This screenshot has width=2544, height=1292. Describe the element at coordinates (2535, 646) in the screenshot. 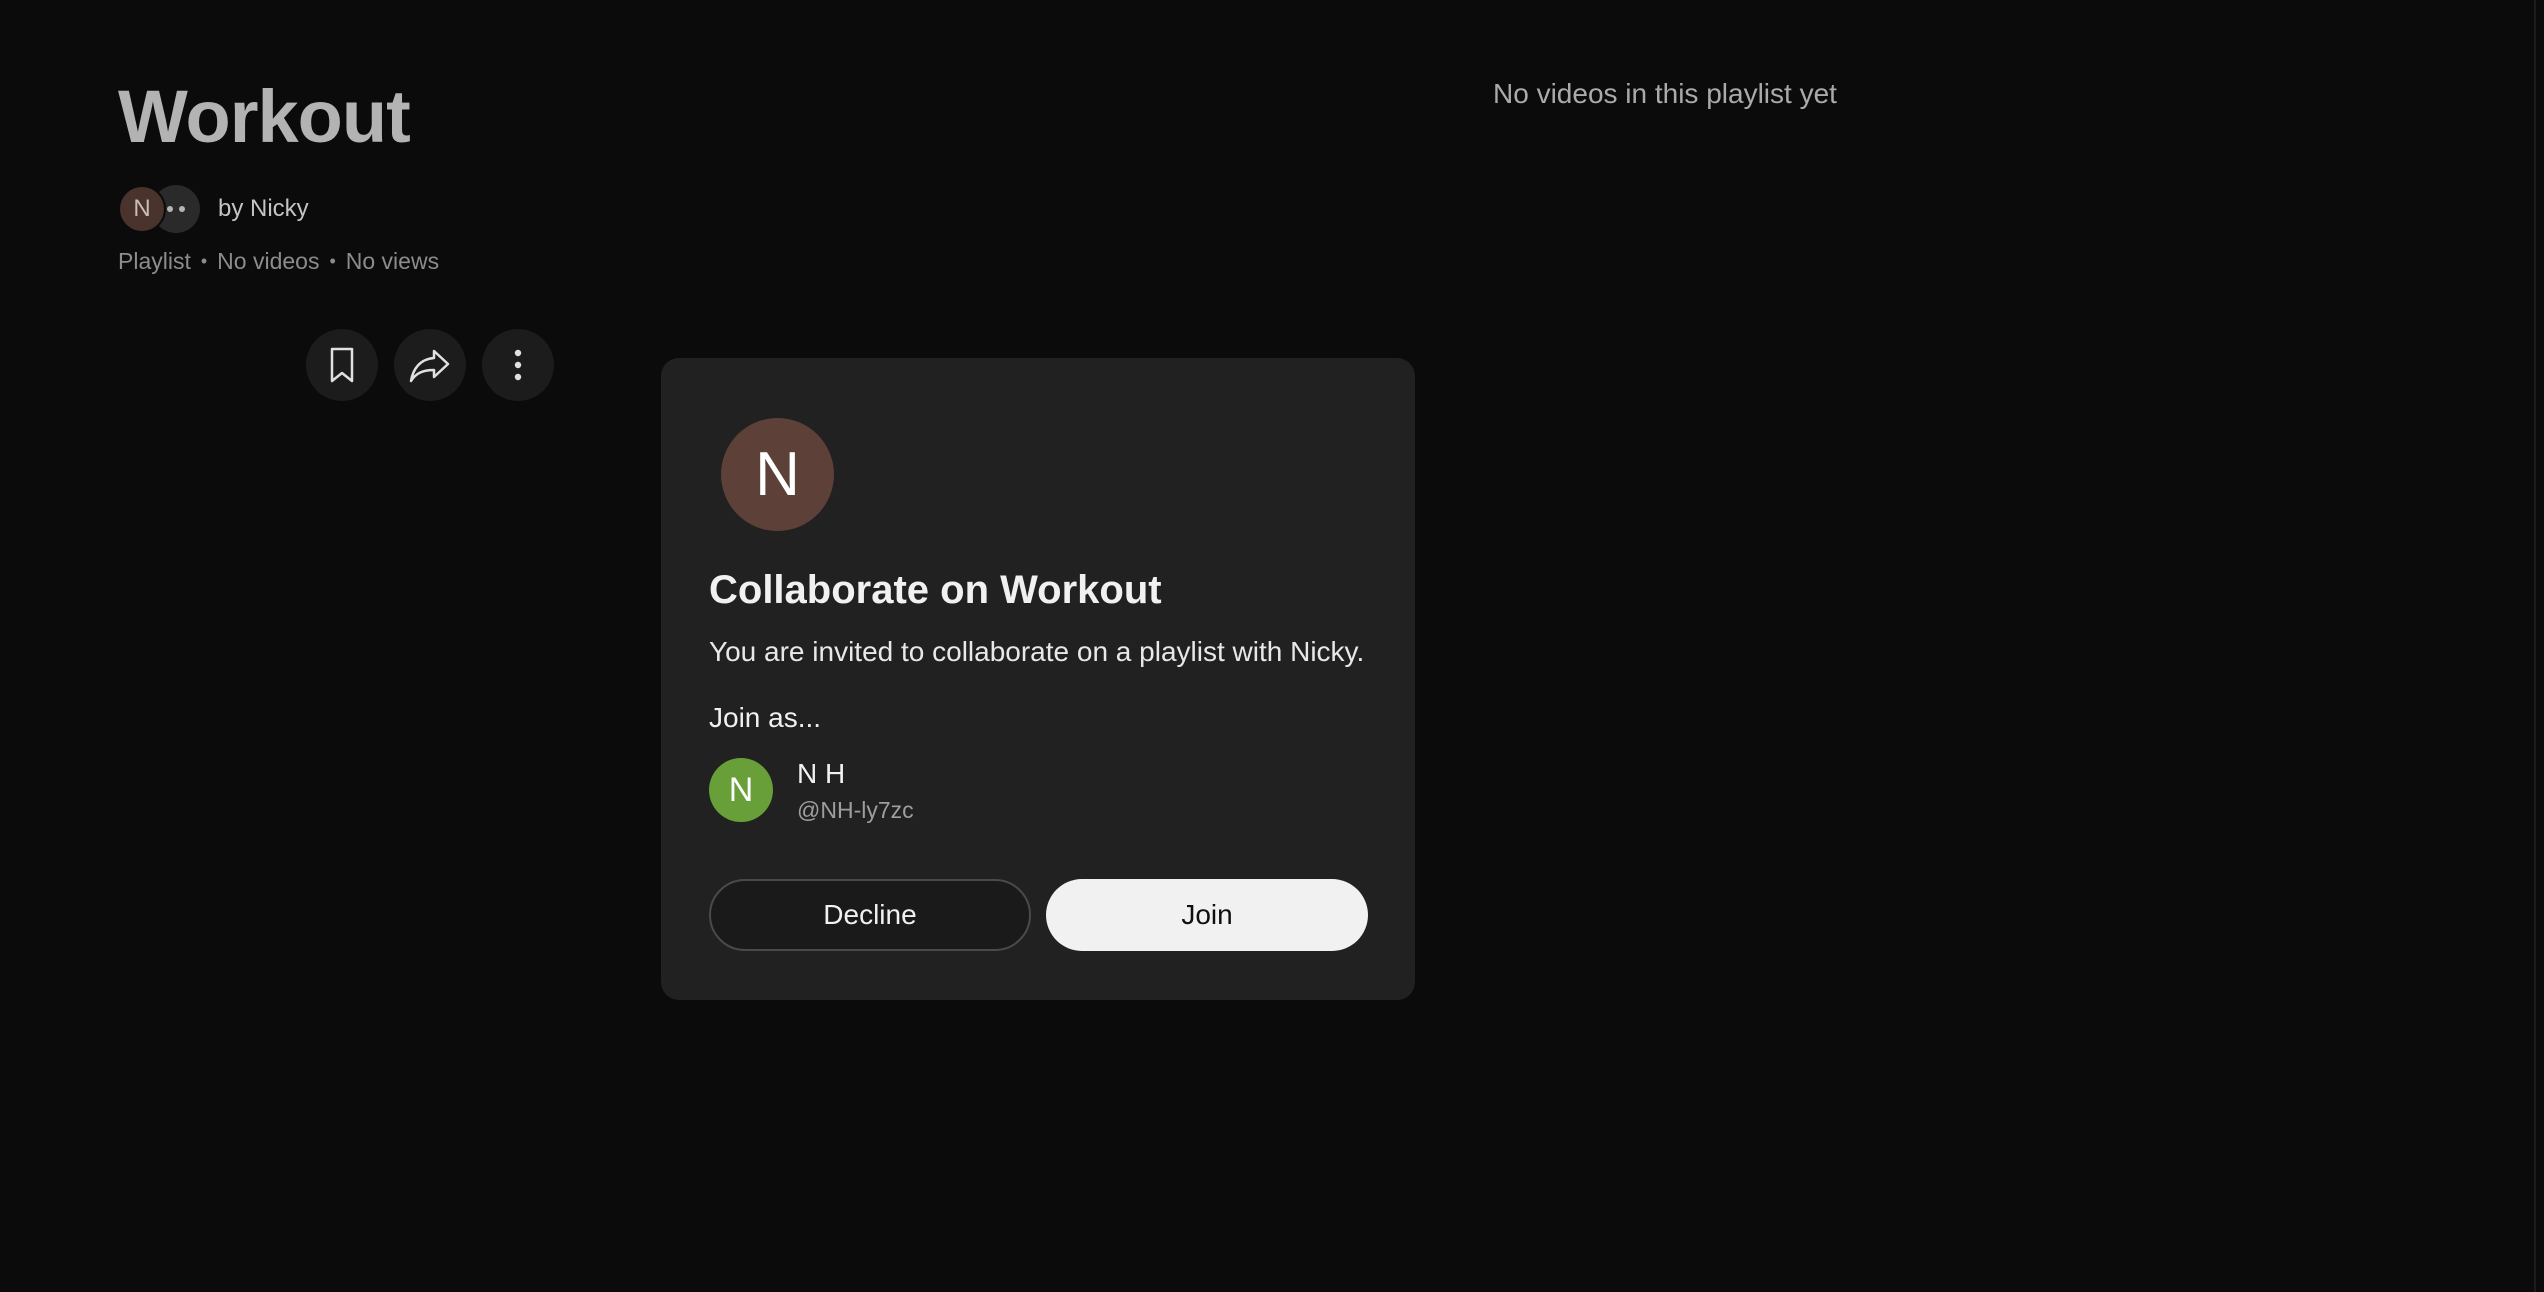

I see `scrollbar-track` at that location.